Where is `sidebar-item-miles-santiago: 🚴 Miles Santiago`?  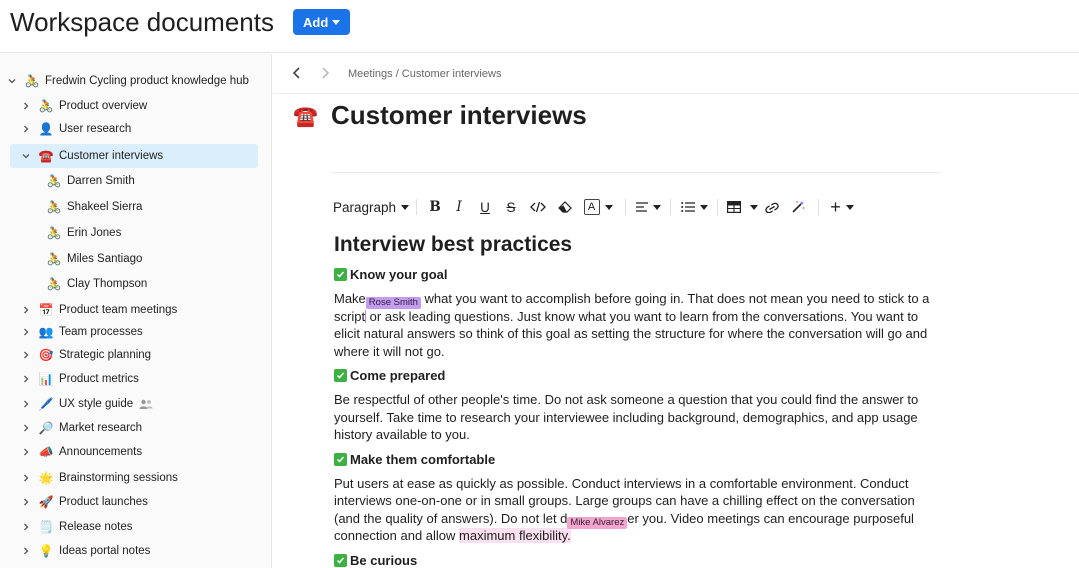
sidebar-item-miles-santiago: 🚴 Miles Santiago is located at coordinates (91, 259).